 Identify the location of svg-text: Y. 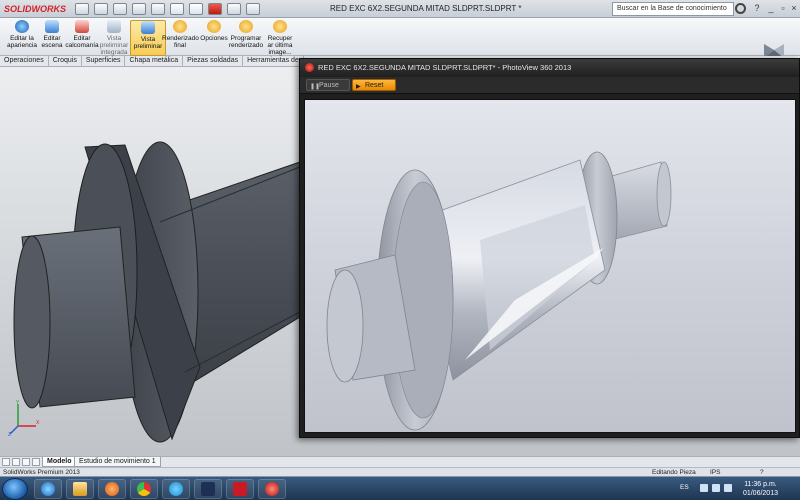
(18, 403).